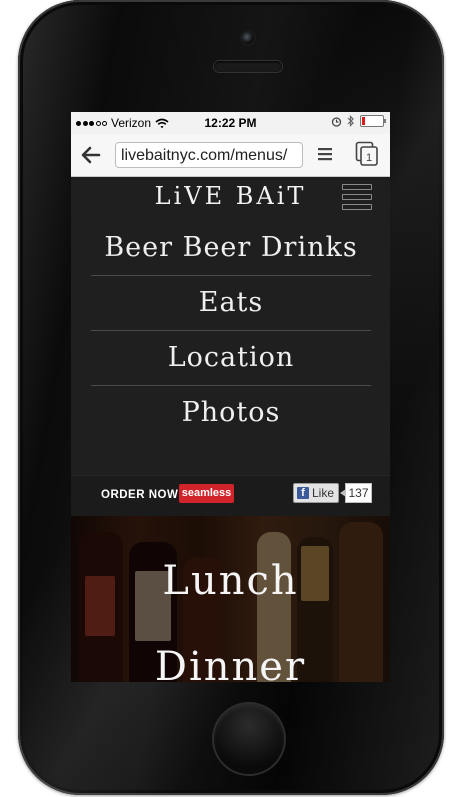  What do you see at coordinates (325, 154) in the screenshot?
I see `list-icon` at bounding box center [325, 154].